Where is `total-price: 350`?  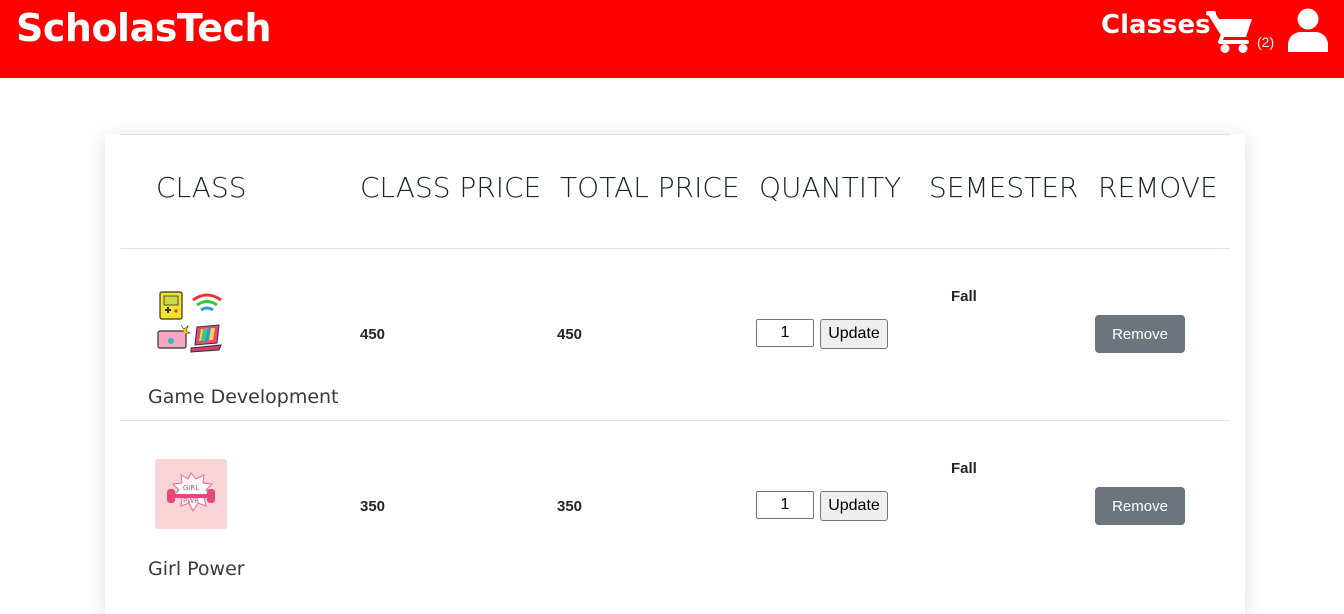 total-price: 350 is located at coordinates (570, 506).